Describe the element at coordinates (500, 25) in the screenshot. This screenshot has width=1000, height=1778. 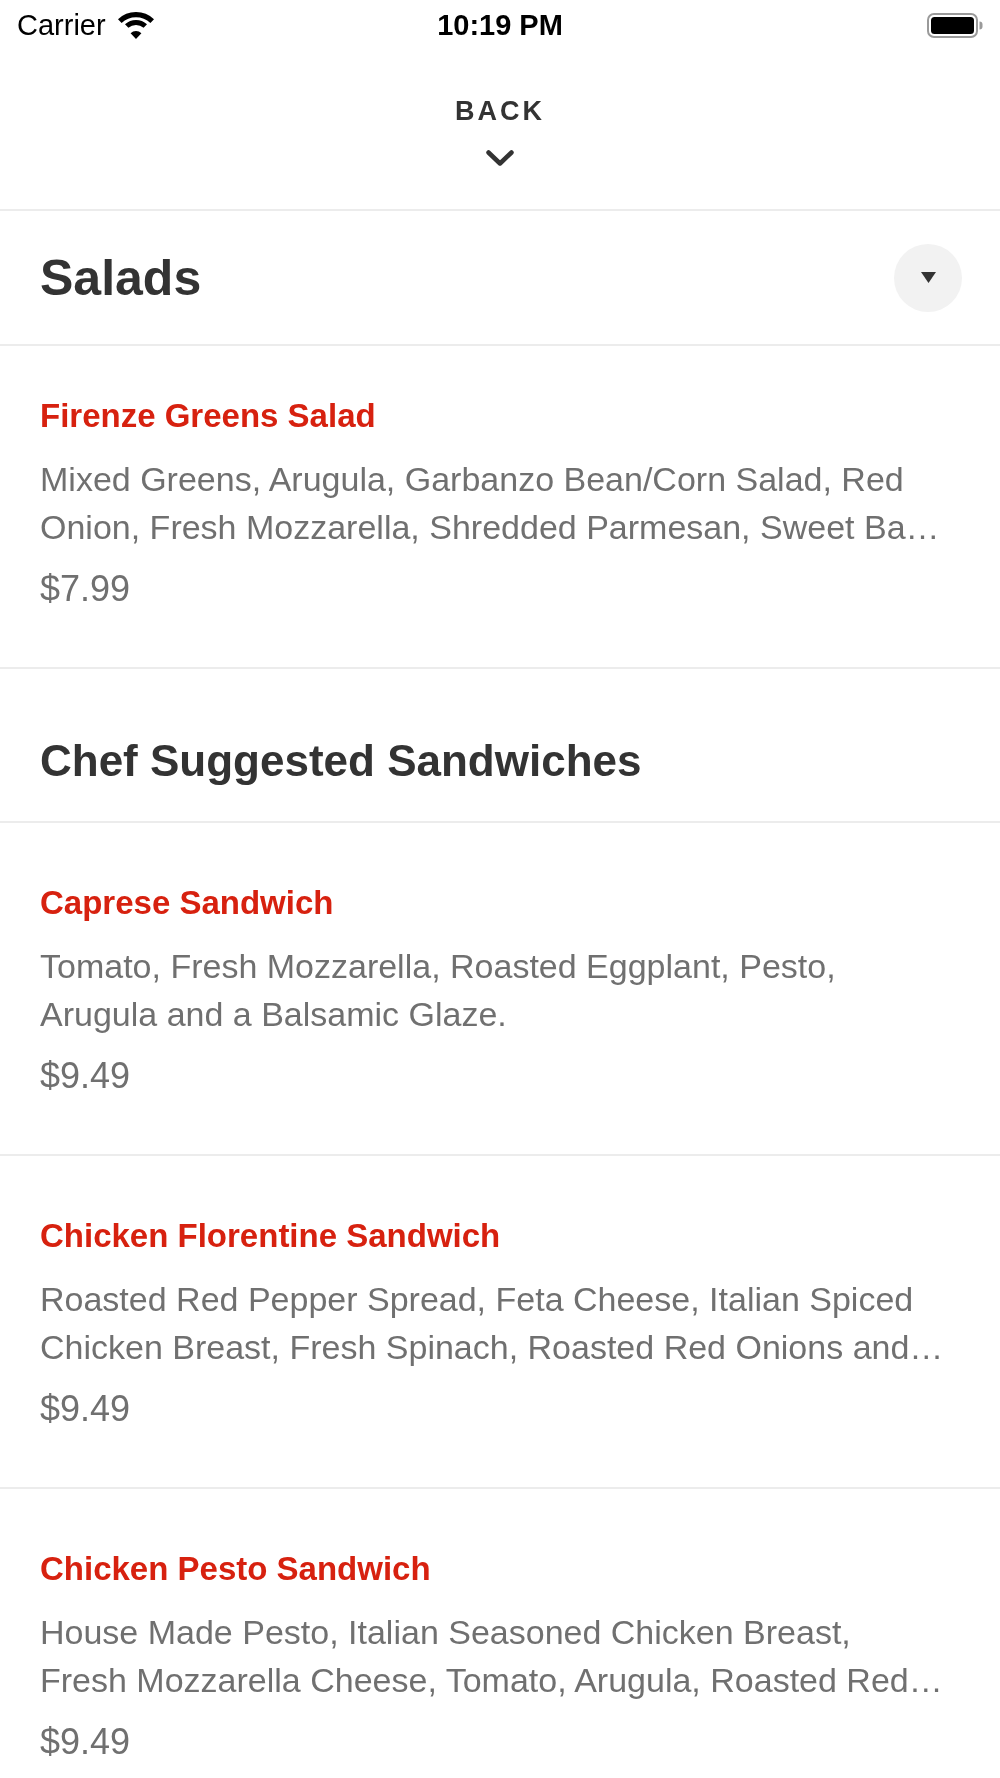
I see `time-label: 10:19 PM` at that location.